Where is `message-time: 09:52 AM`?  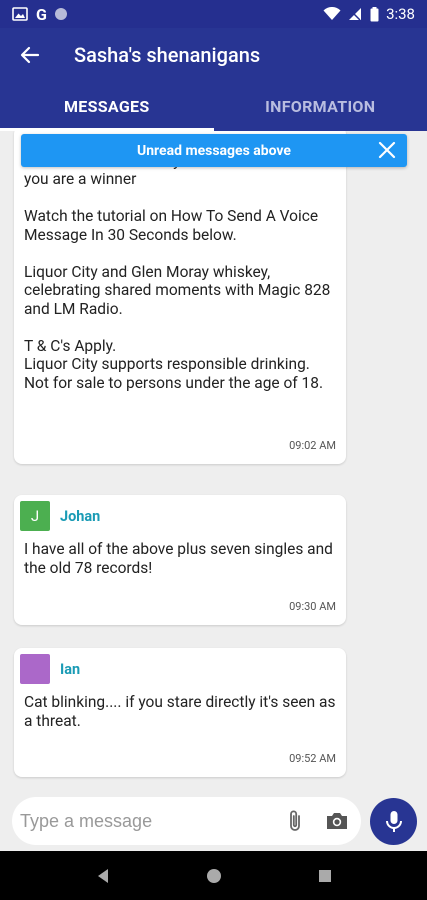
message-time: 09:52 AM is located at coordinates (312, 758).